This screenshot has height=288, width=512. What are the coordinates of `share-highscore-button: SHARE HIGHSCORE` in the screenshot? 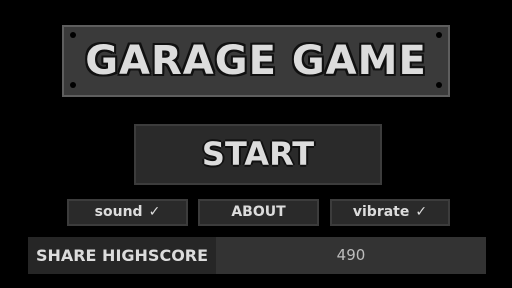 It's located at (122, 255).